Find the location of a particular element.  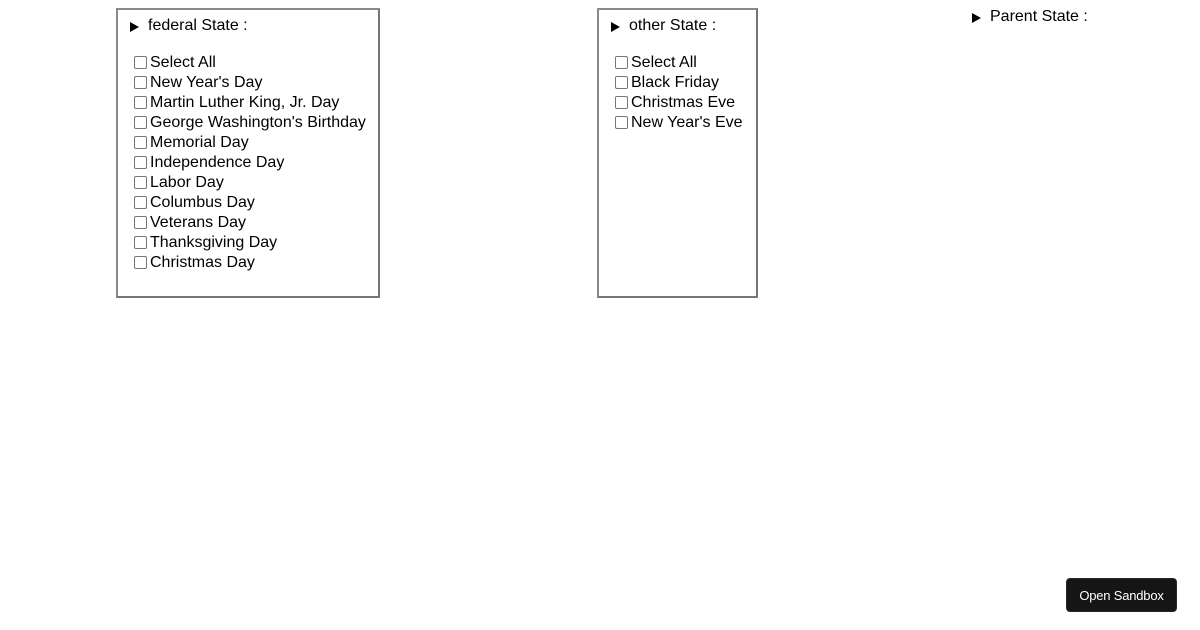

checkbox-label: Veterans Day is located at coordinates (198, 222).